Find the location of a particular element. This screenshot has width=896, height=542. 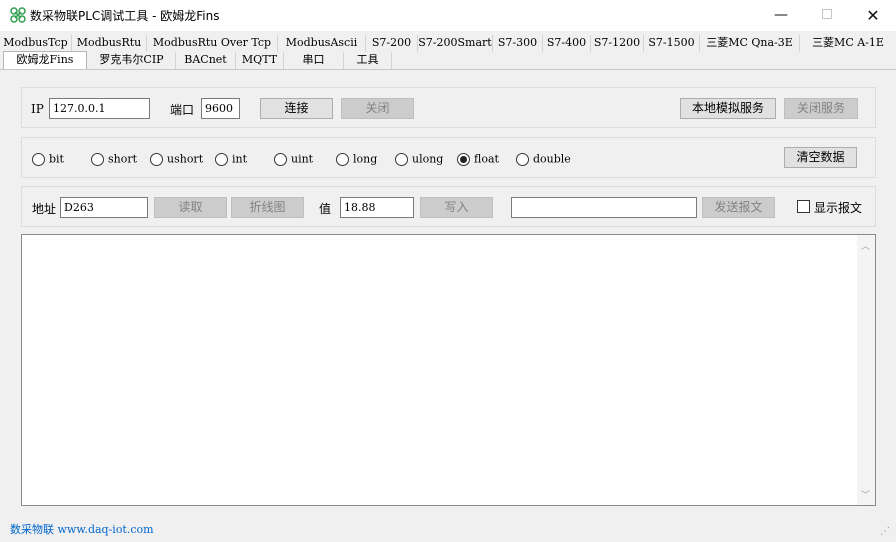

stop-service-button: 关闭服务 is located at coordinates (821, 108).